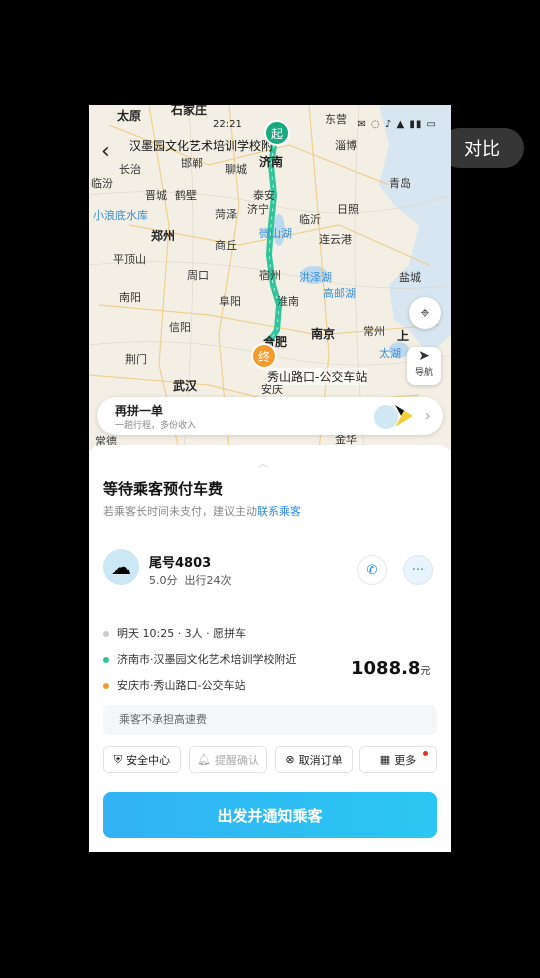 Image resolution: width=540 pixels, height=978 pixels. I want to click on call-passenger-button: ✆, so click(372, 570).